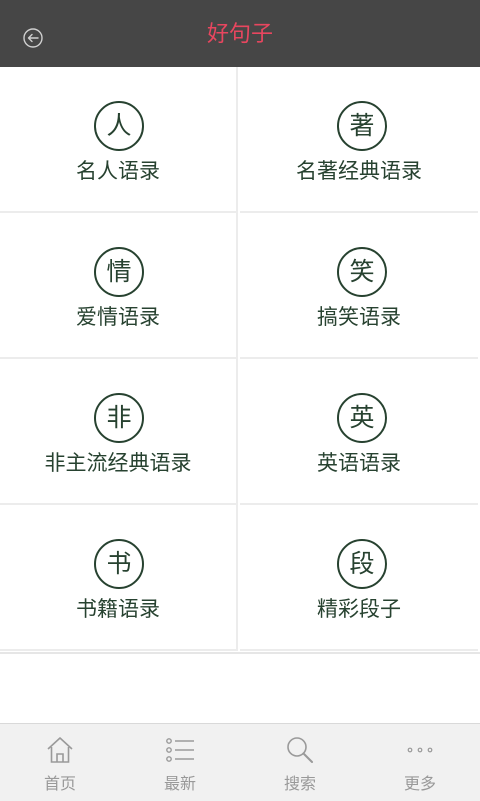 This screenshot has width=480, height=801. What do you see at coordinates (179, 783) in the screenshot?
I see `tab-label: 最新` at bounding box center [179, 783].